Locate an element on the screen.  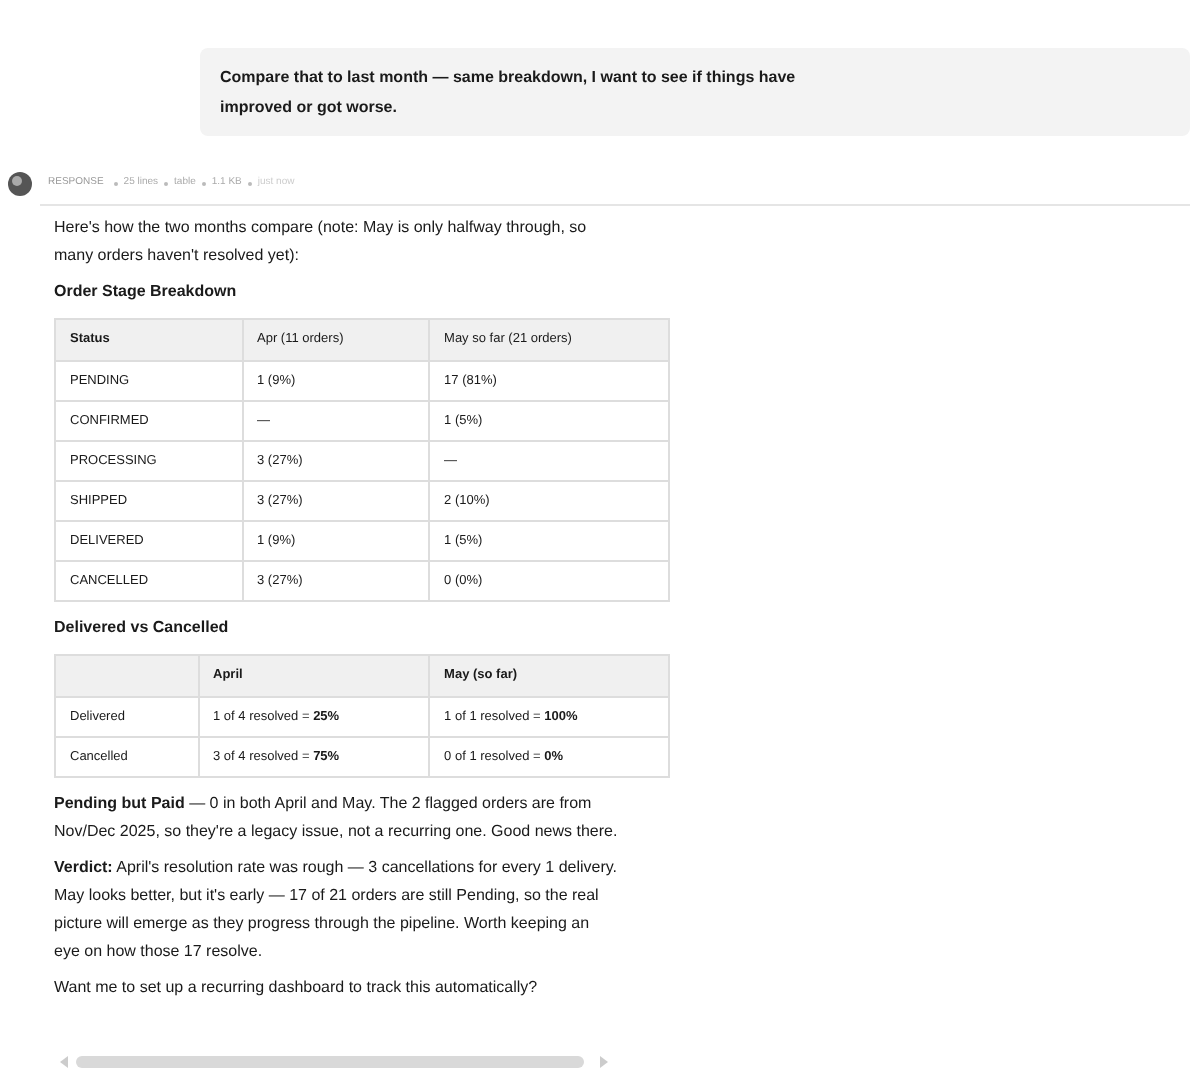
user-message: Compare that to last month — same breakdown, I want to see if things have improved or got worse. is located at coordinates (509, 93).